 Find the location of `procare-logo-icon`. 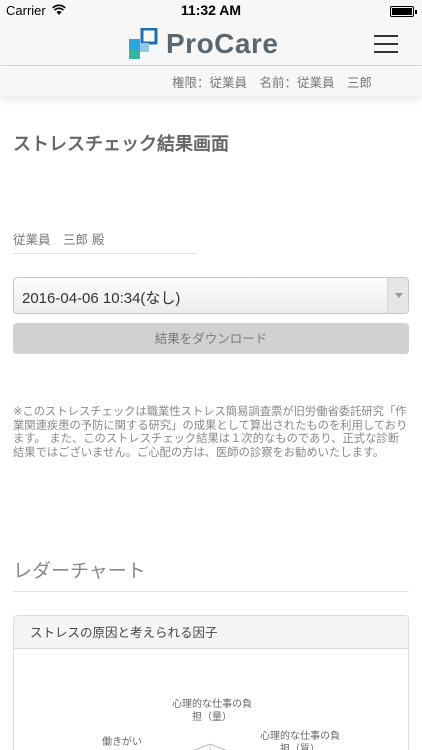

procare-logo-icon is located at coordinates (143, 43).